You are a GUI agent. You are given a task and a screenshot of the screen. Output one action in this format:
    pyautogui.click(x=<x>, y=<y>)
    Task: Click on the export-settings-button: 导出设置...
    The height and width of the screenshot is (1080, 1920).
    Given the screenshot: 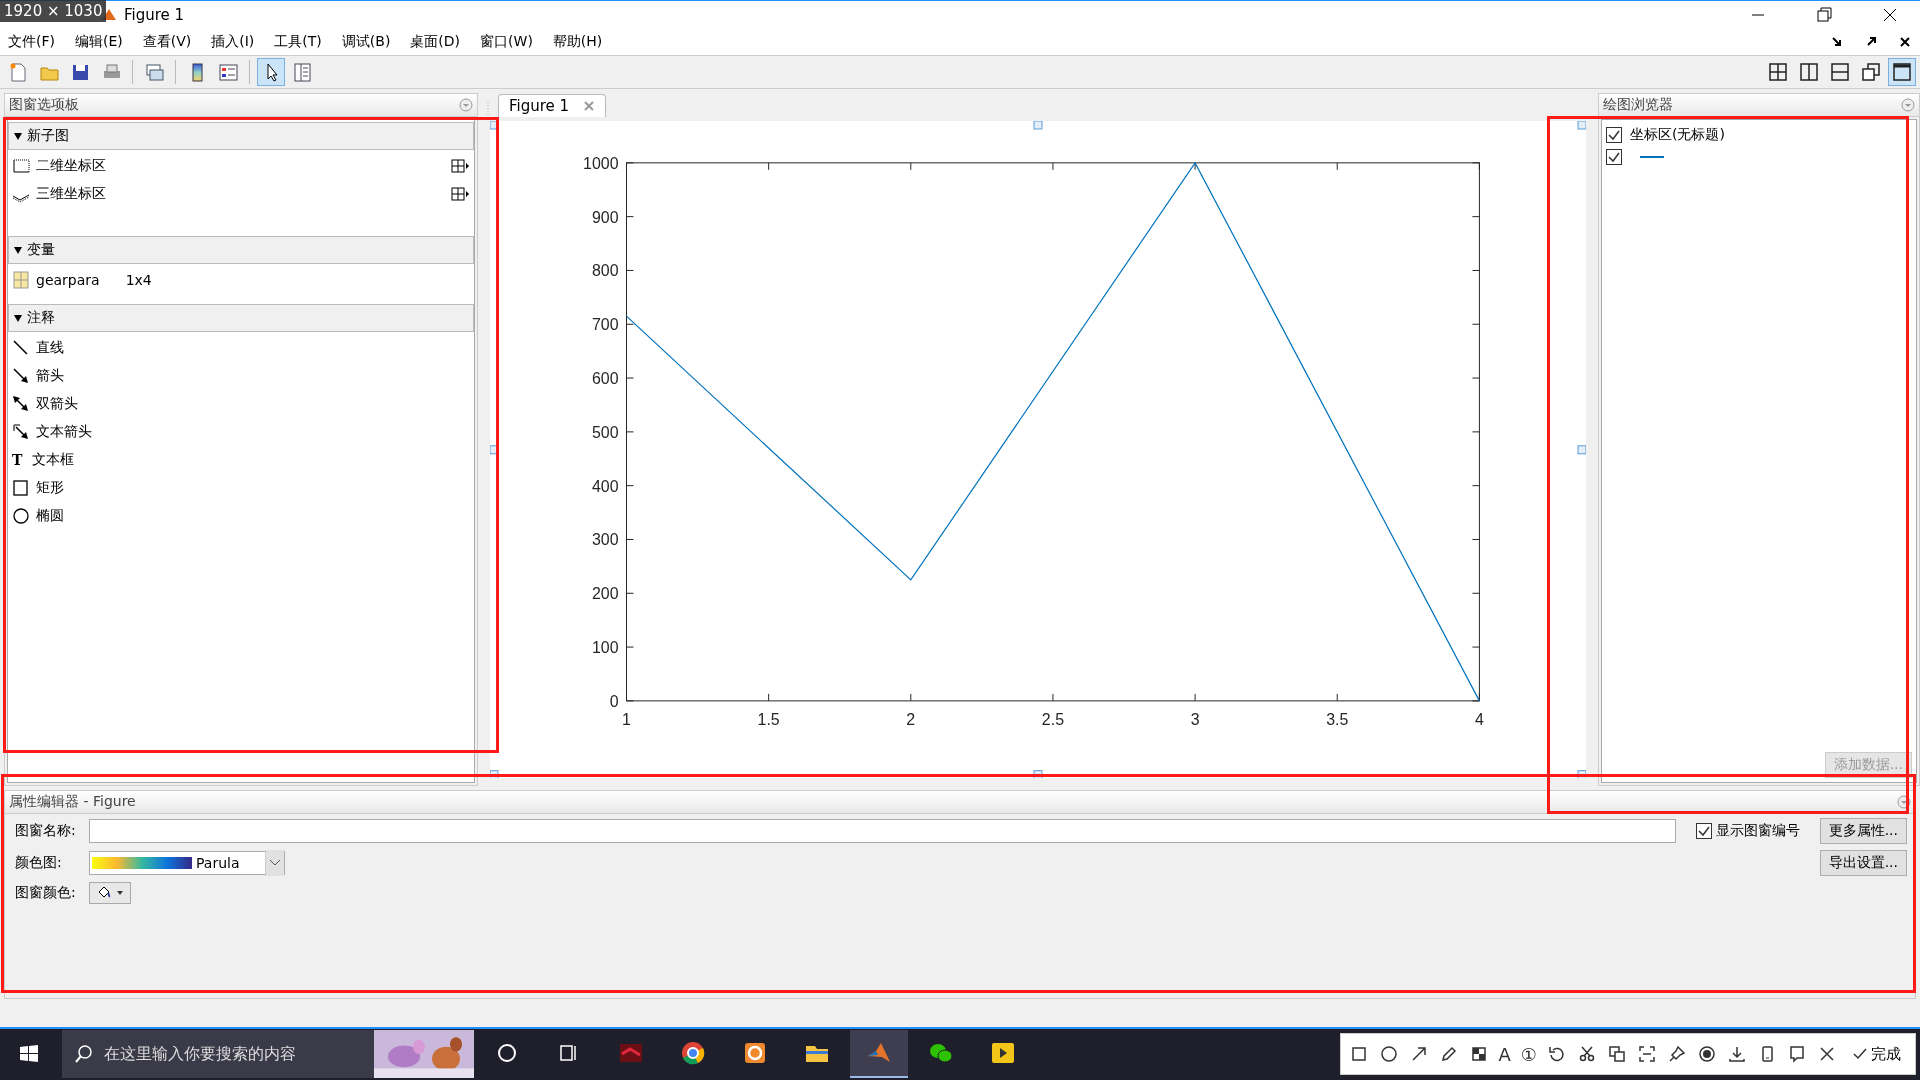 What is the action you would take?
    pyautogui.click(x=1863, y=863)
    